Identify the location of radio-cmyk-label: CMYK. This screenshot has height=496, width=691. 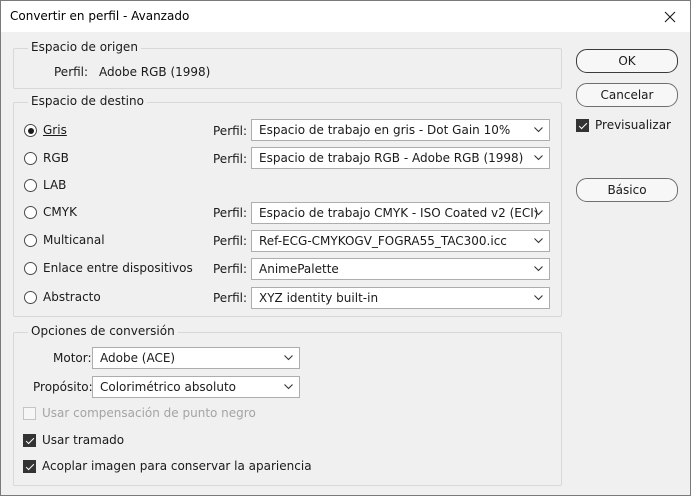
(60, 212).